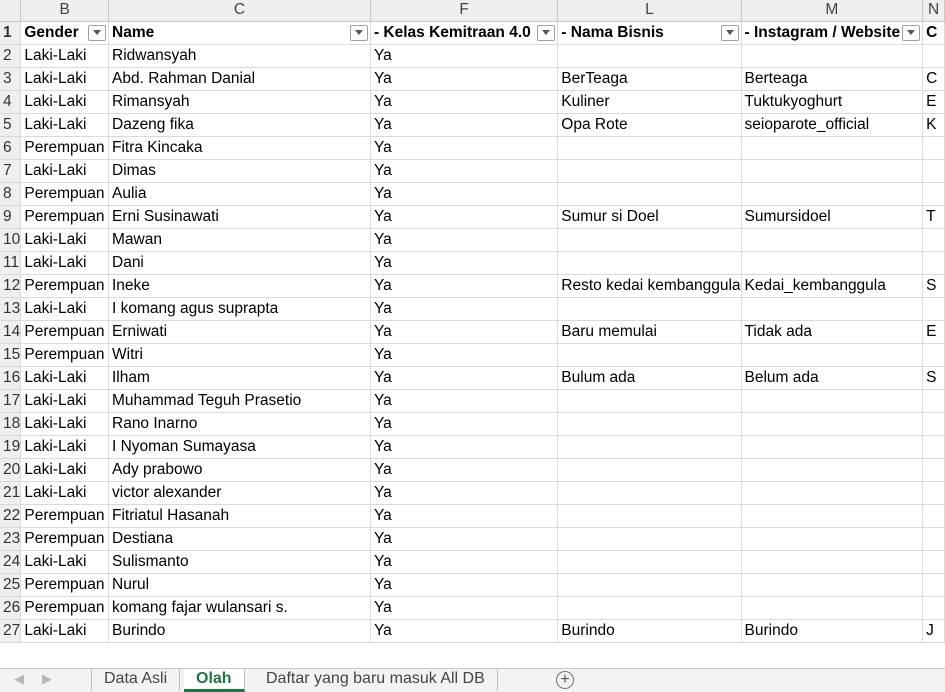  I want to click on row-number: 25, so click(11, 585).